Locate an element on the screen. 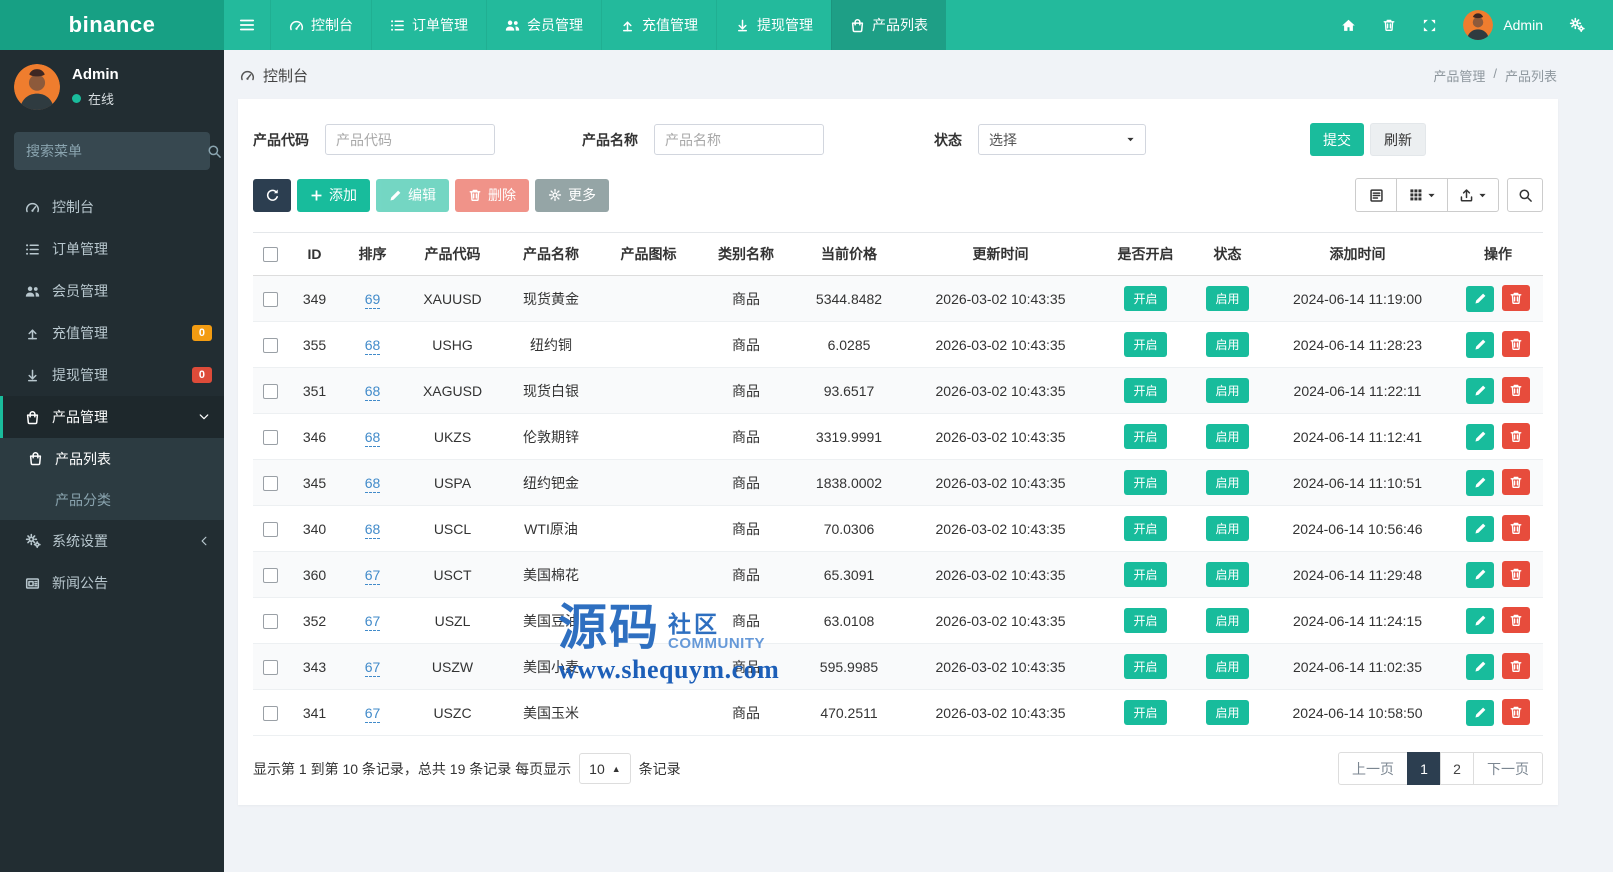 This screenshot has width=1613, height=872. submit-button: 提交 is located at coordinates (1337, 139).